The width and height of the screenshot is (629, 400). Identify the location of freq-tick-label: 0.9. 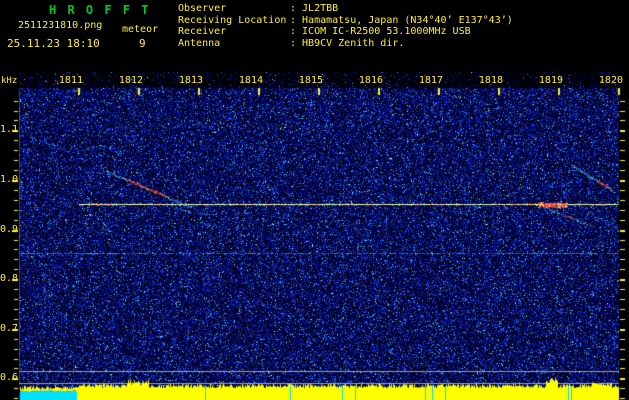
(9, 229).